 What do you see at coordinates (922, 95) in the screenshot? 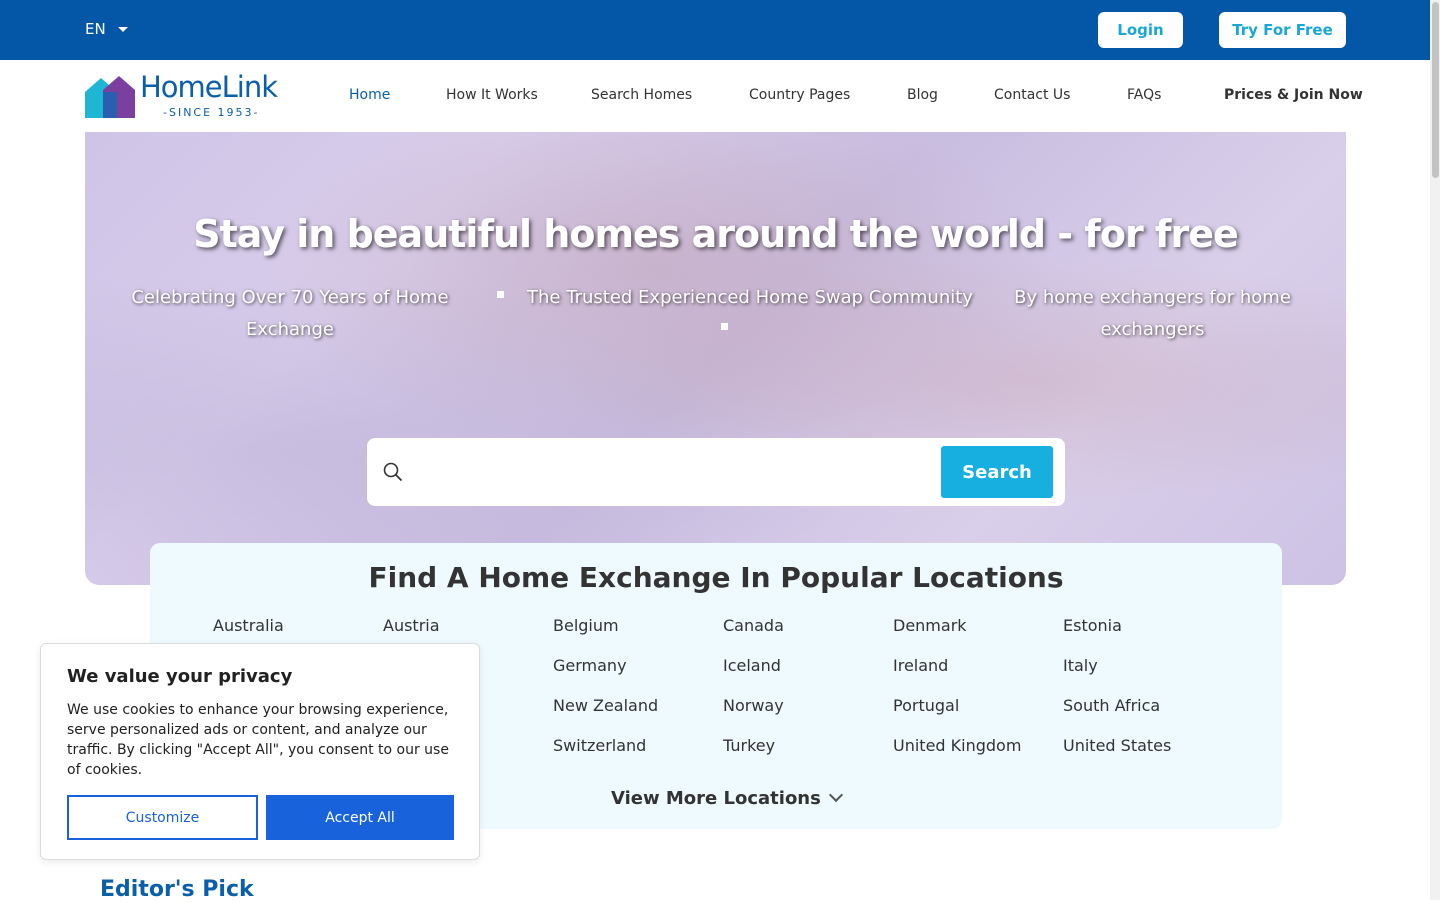
I see `nav-blog: Blog` at bounding box center [922, 95].